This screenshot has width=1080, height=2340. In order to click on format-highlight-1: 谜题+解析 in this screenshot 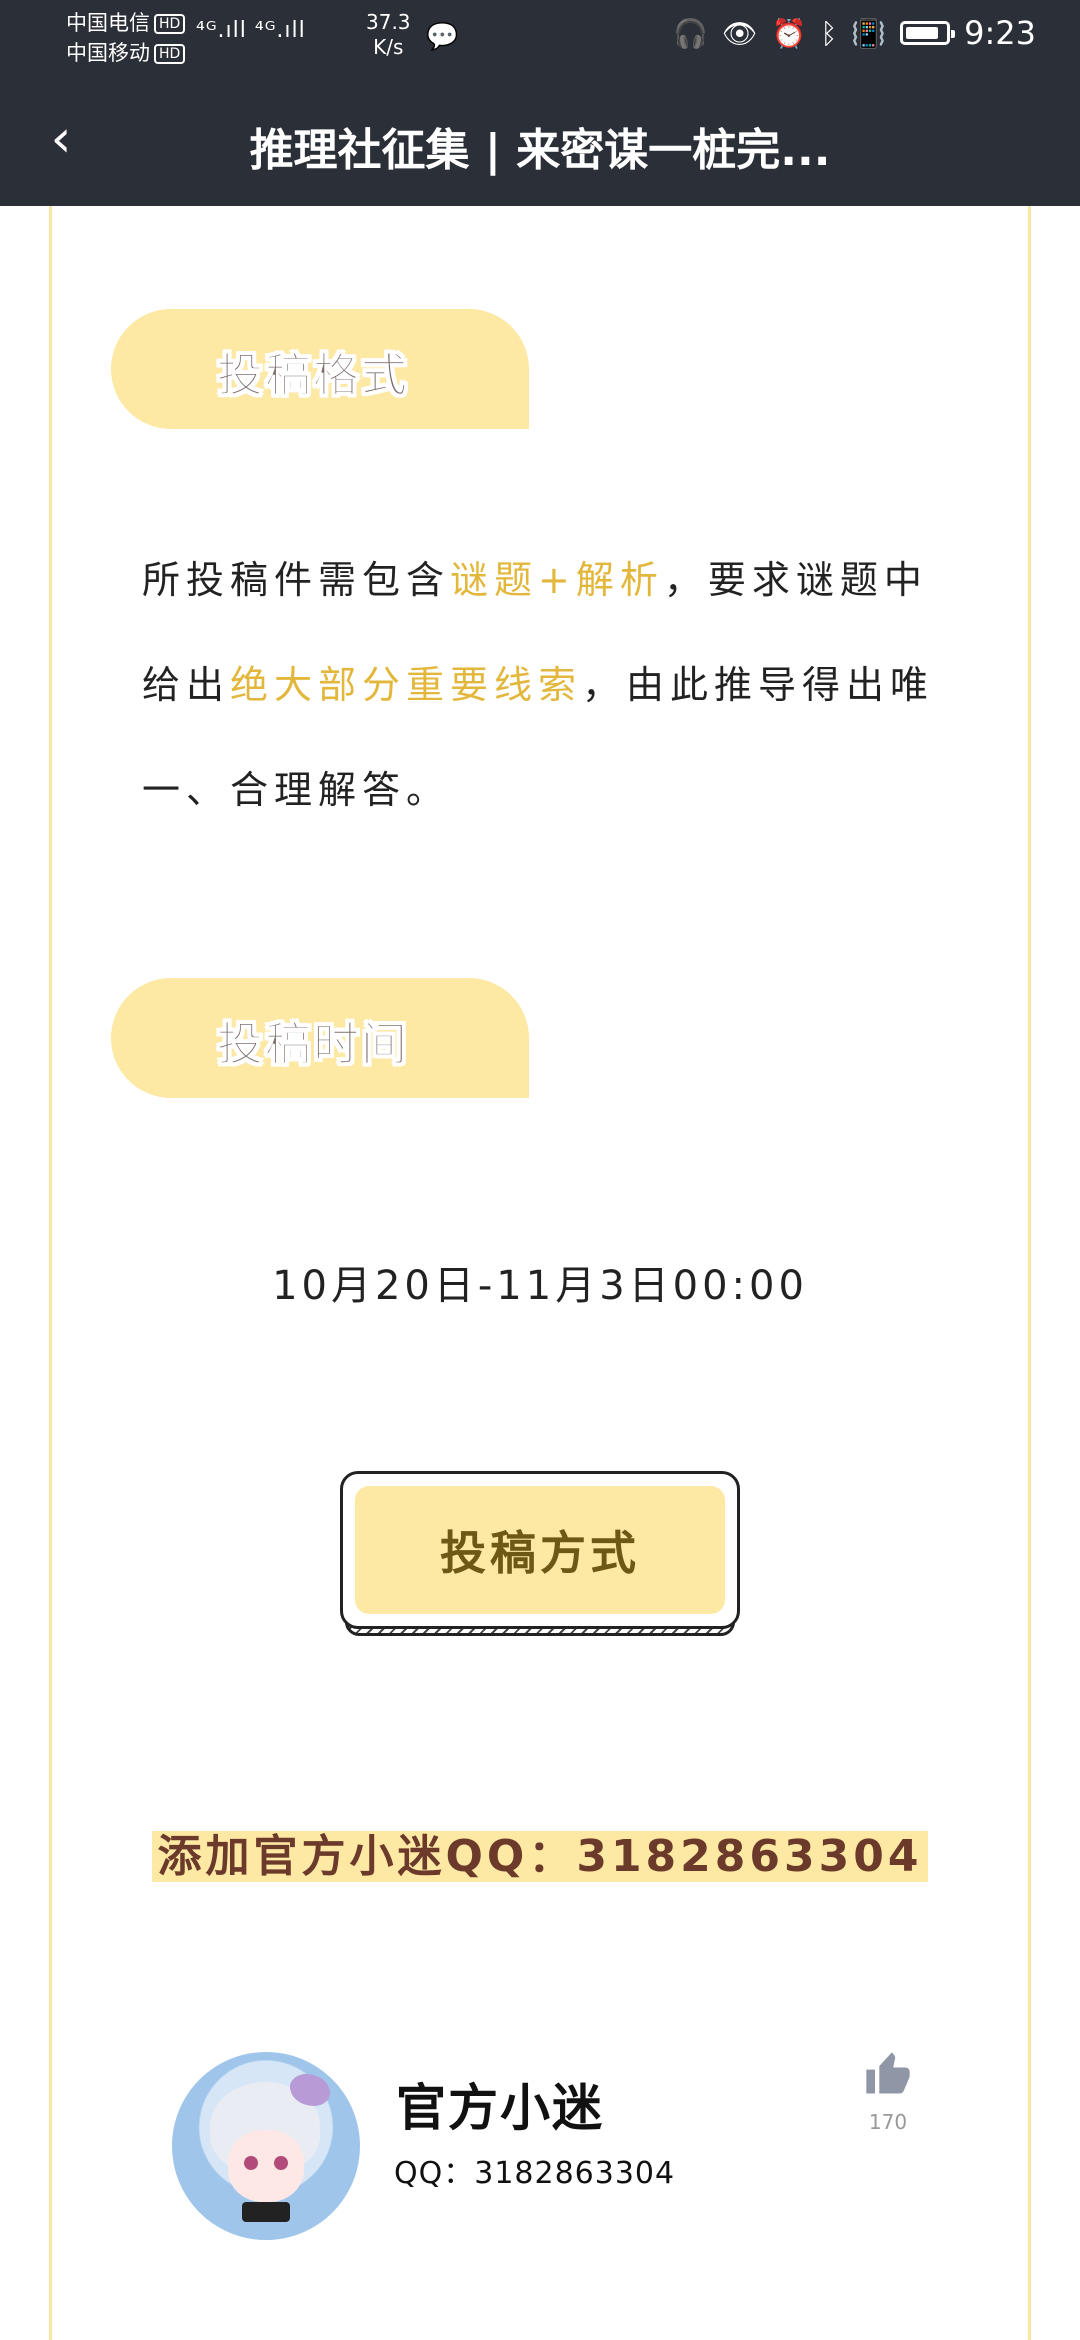, I will do `click(557, 580)`.